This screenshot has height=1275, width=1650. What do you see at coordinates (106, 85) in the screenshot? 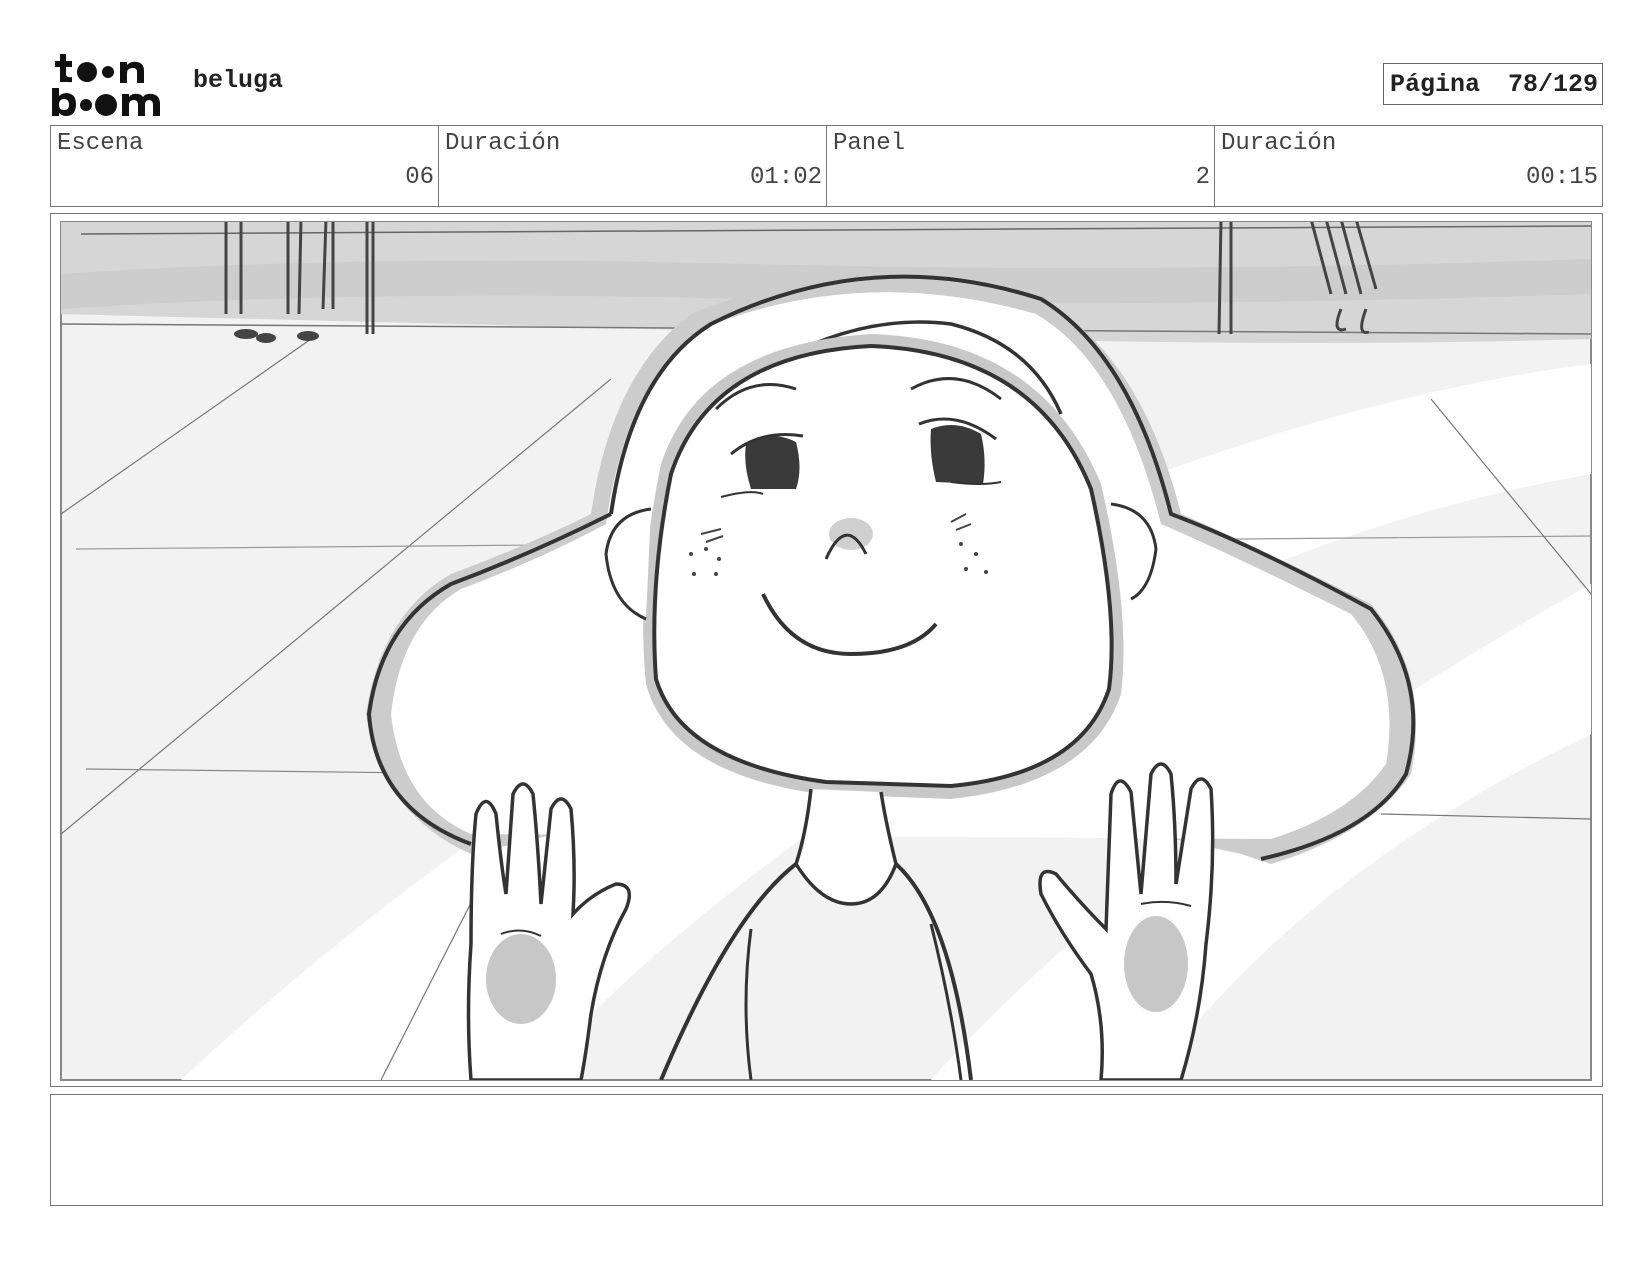
I see `toon-boom-logo` at bounding box center [106, 85].